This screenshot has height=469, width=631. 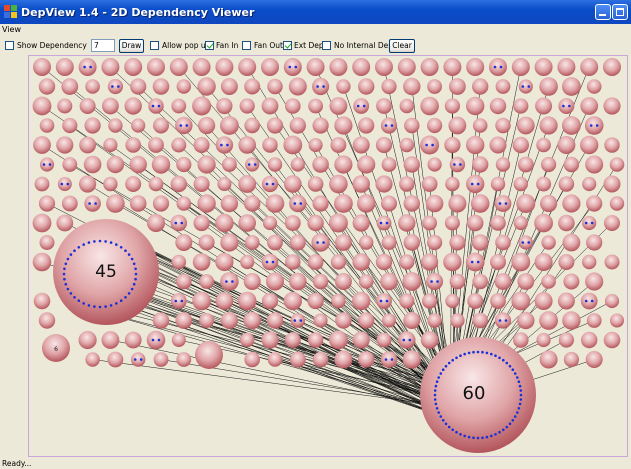 What do you see at coordinates (11, 29) in the screenshot?
I see `menu-view: View` at bounding box center [11, 29].